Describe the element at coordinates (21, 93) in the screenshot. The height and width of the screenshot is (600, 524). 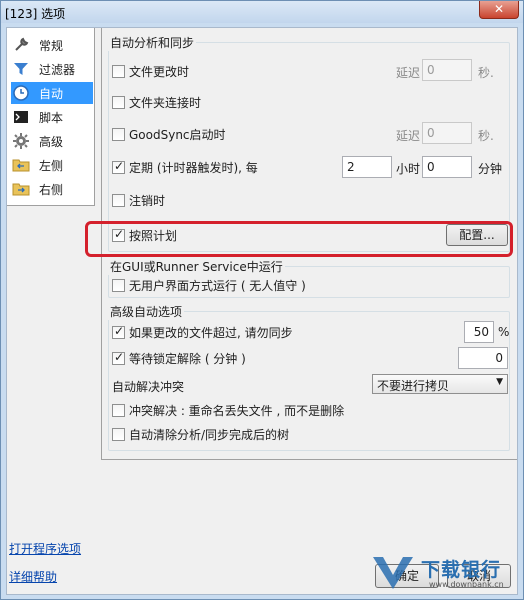
I see `clock-icon` at that location.